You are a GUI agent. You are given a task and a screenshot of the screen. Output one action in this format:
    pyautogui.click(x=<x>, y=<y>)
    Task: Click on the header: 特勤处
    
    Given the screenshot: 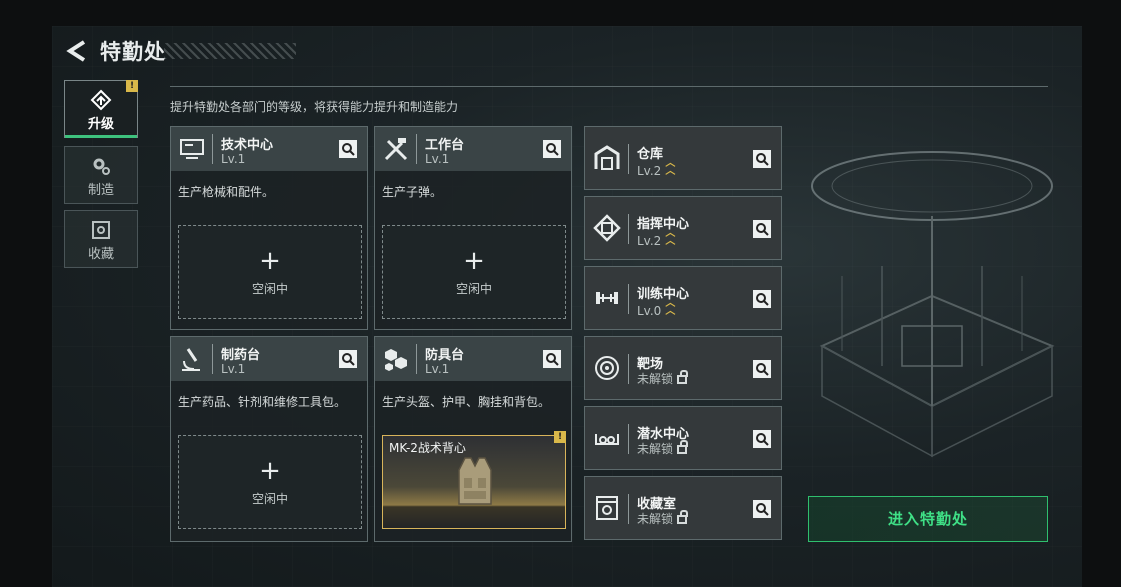 What is the action you would take?
    pyautogui.click(x=252, y=52)
    